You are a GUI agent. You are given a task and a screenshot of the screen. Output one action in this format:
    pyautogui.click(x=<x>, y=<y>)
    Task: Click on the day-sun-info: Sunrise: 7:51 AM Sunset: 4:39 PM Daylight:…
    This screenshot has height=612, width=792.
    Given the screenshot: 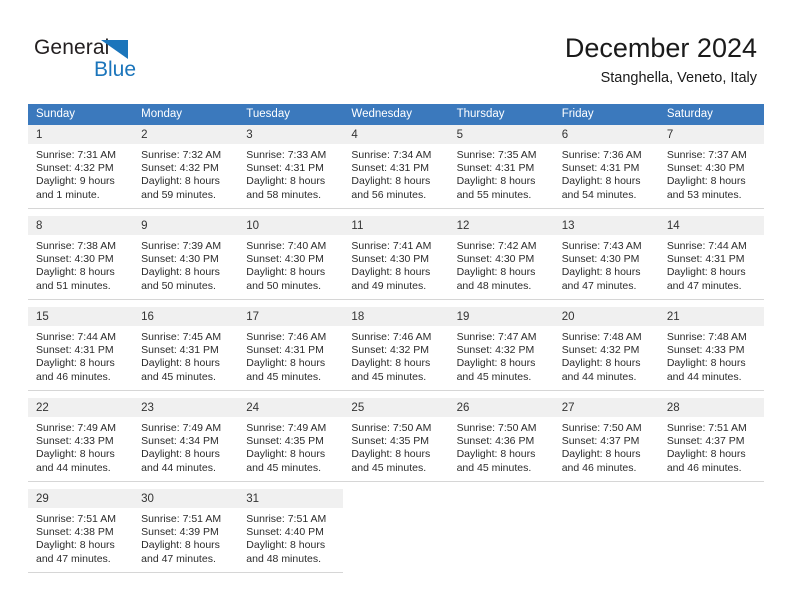 What is the action you would take?
    pyautogui.click(x=185, y=537)
    